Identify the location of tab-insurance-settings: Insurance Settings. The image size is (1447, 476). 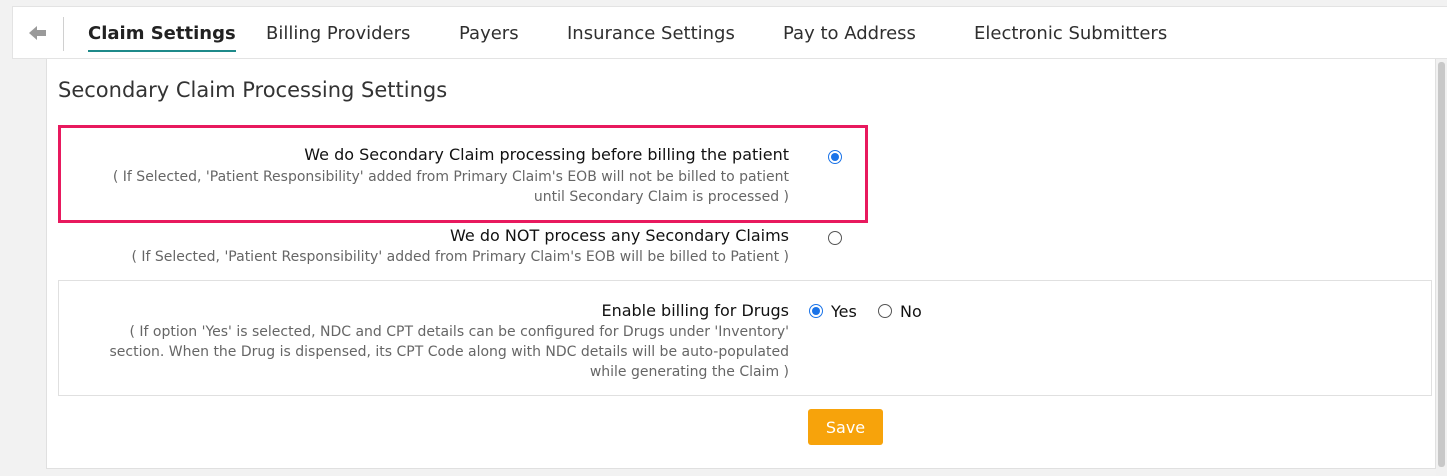
(651, 33).